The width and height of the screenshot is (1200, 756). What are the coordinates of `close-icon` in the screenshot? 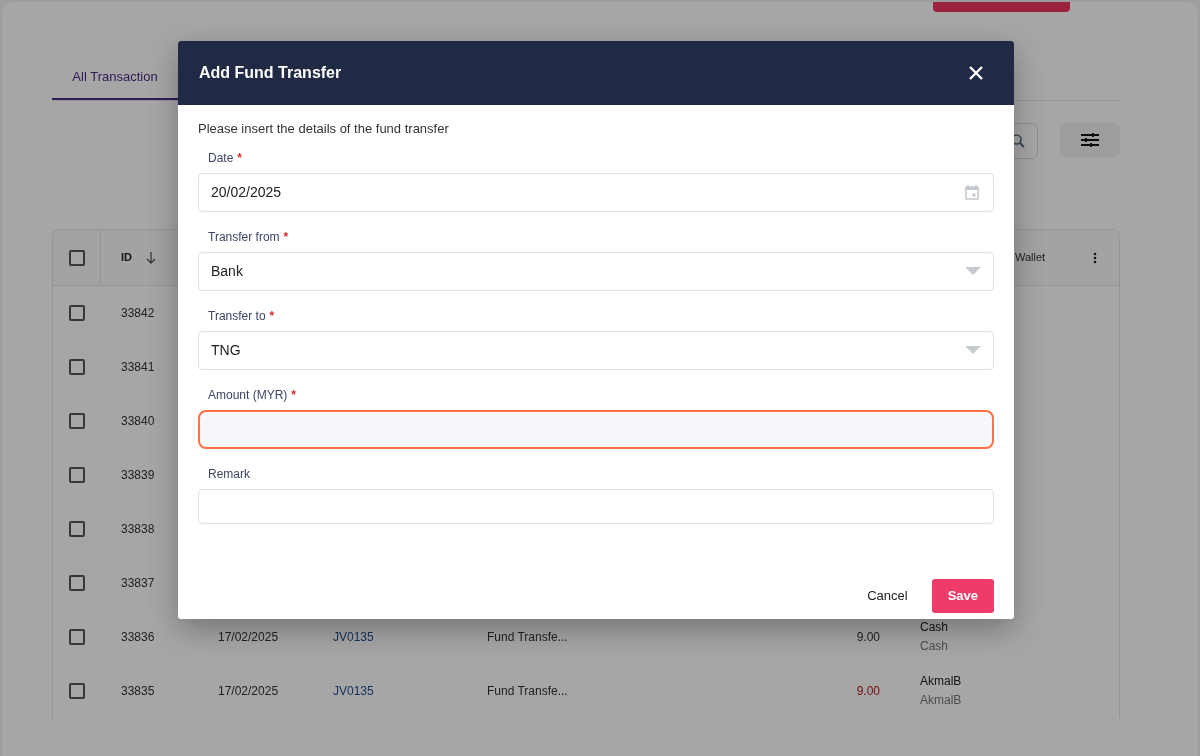 It's located at (976, 73).